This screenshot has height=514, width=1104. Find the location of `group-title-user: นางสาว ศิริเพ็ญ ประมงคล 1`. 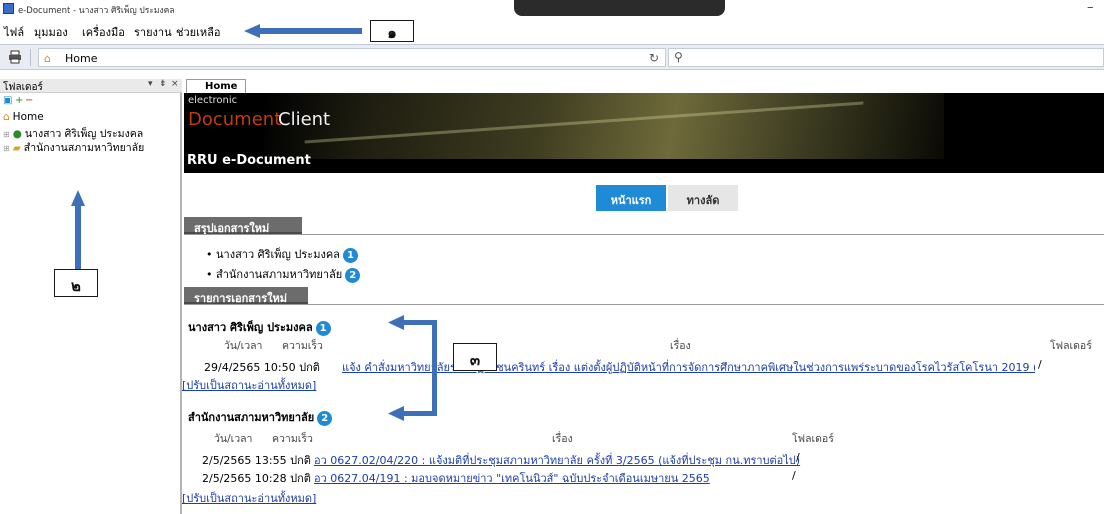

group-title-user: นางสาว ศิริเพ็ญ ประมงคล 1 is located at coordinates (259, 327).